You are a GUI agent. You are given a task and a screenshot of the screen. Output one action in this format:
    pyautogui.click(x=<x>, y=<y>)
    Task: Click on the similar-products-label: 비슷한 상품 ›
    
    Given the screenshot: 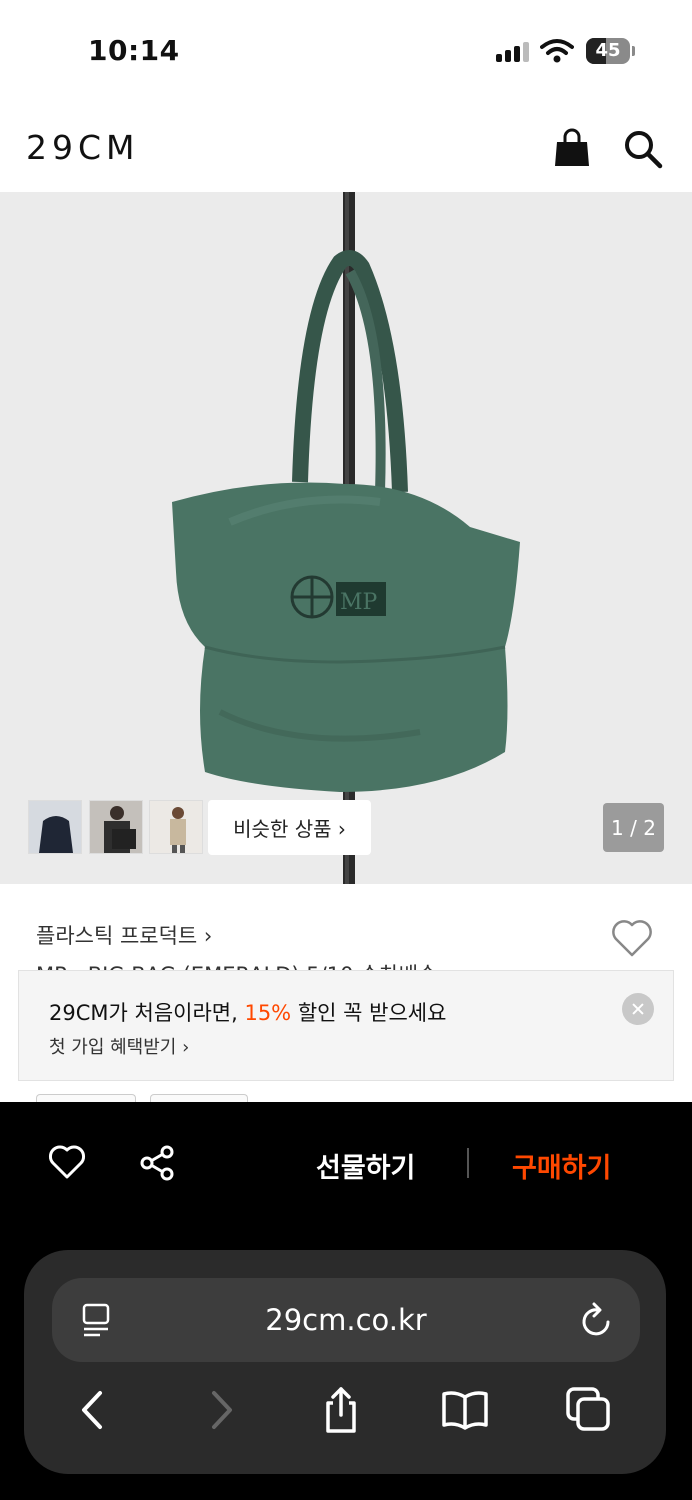 What is the action you would take?
    pyautogui.click(x=289, y=829)
    